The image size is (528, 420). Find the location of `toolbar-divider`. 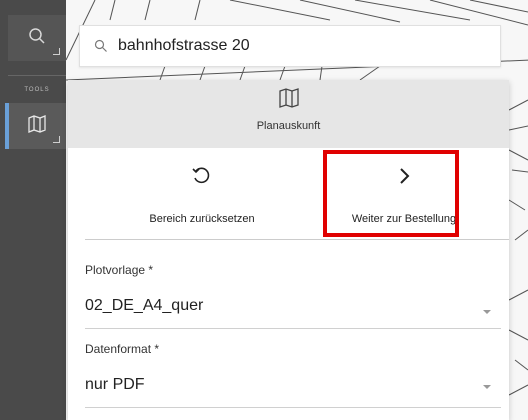

toolbar-divider is located at coordinates (37, 75).